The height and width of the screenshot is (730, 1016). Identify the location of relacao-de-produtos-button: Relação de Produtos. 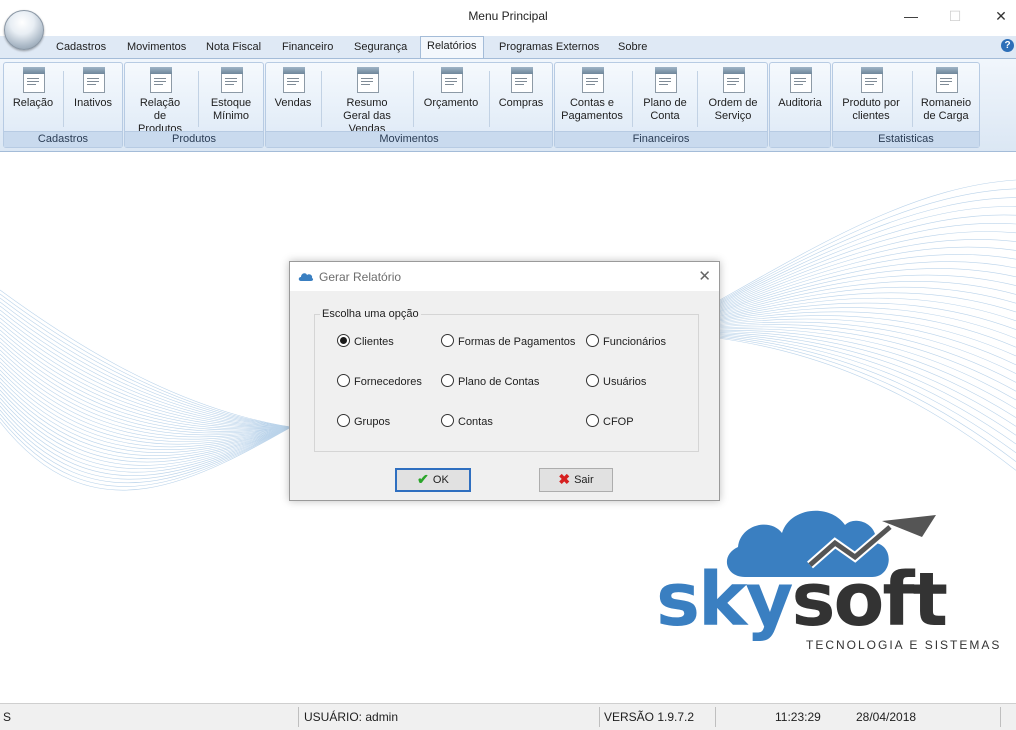
(160, 101).